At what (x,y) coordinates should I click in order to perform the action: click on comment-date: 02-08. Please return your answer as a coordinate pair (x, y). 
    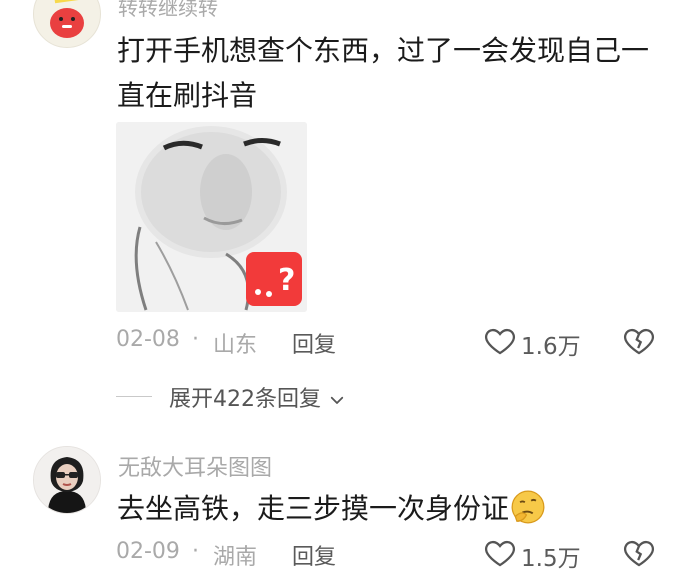
    Looking at the image, I should click on (148, 339).